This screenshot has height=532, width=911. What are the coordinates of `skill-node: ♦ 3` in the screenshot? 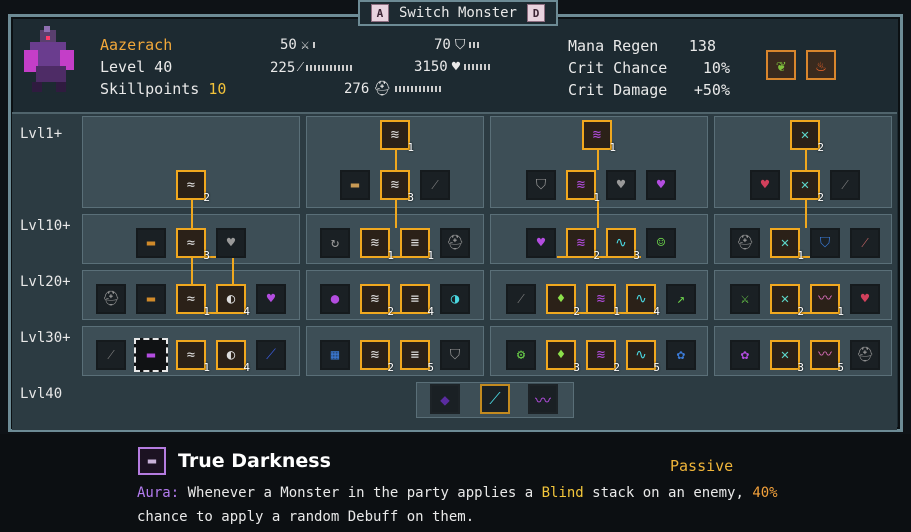 It's located at (563, 357).